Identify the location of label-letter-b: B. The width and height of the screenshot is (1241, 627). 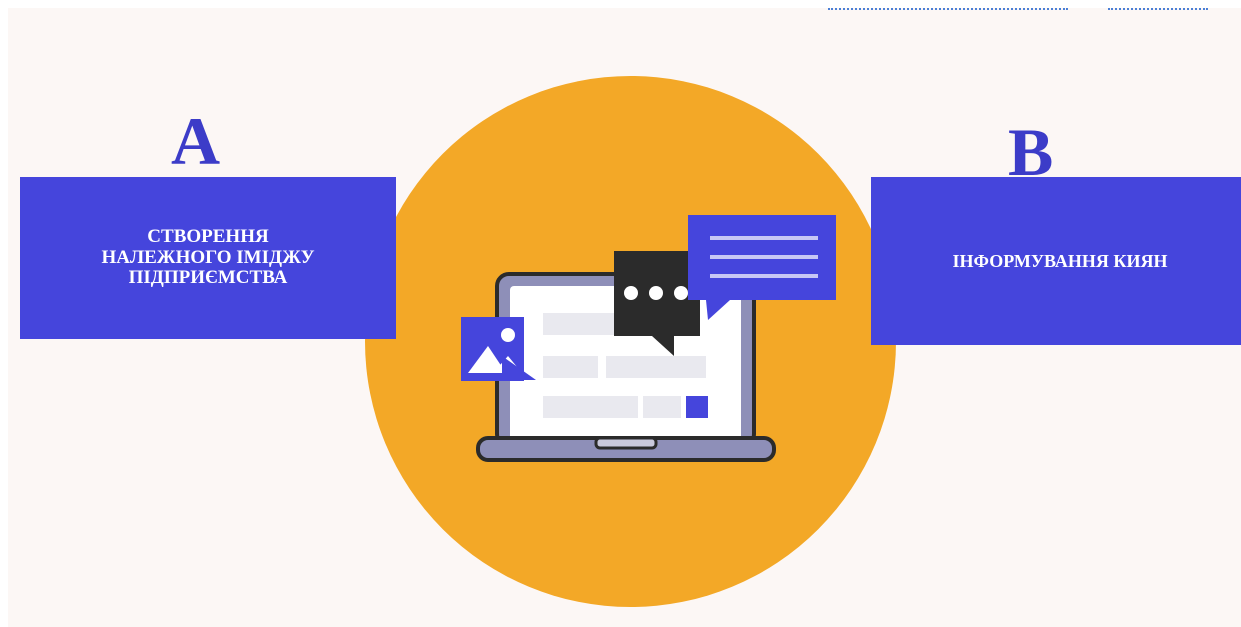
(1031, 152).